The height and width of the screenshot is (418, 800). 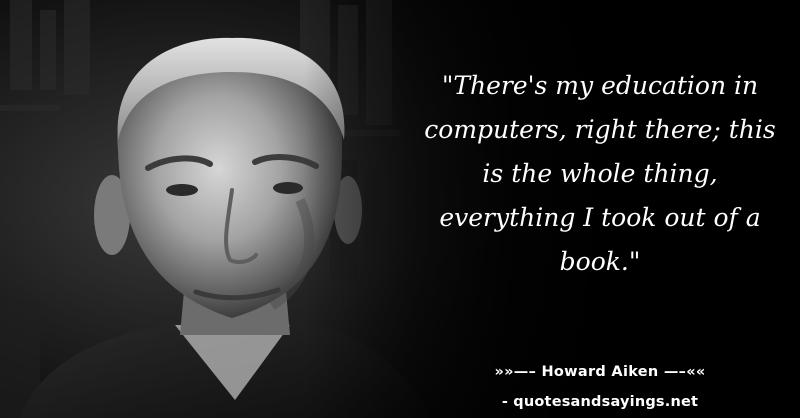 What do you see at coordinates (600, 372) in the screenshot?
I see `author-attribution: »»—– Howard Aiken —–««` at bounding box center [600, 372].